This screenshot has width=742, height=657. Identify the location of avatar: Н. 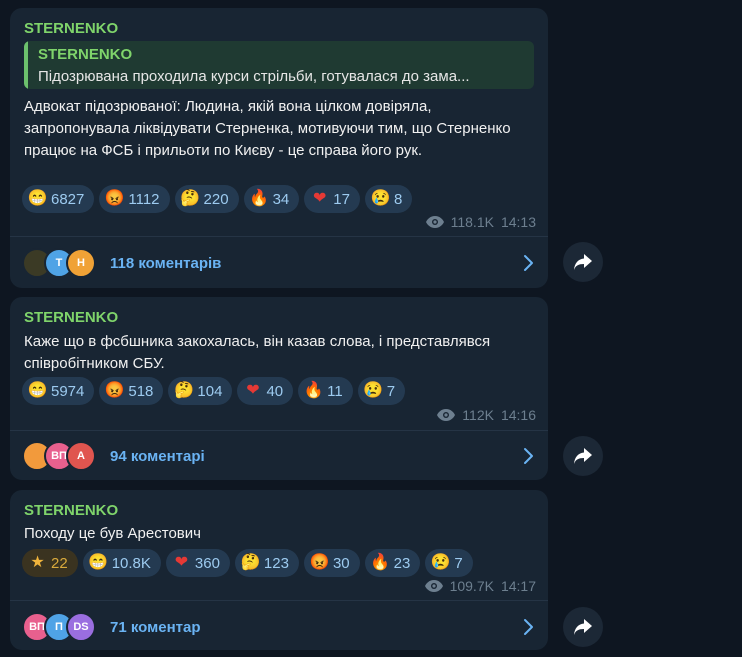
(81, 263).